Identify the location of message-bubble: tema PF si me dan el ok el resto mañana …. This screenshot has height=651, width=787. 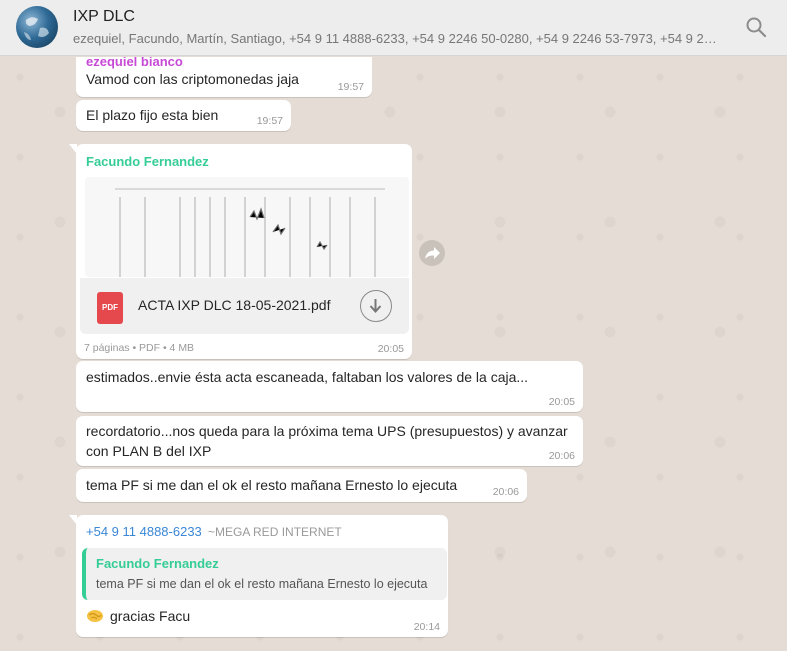
(301, 485).